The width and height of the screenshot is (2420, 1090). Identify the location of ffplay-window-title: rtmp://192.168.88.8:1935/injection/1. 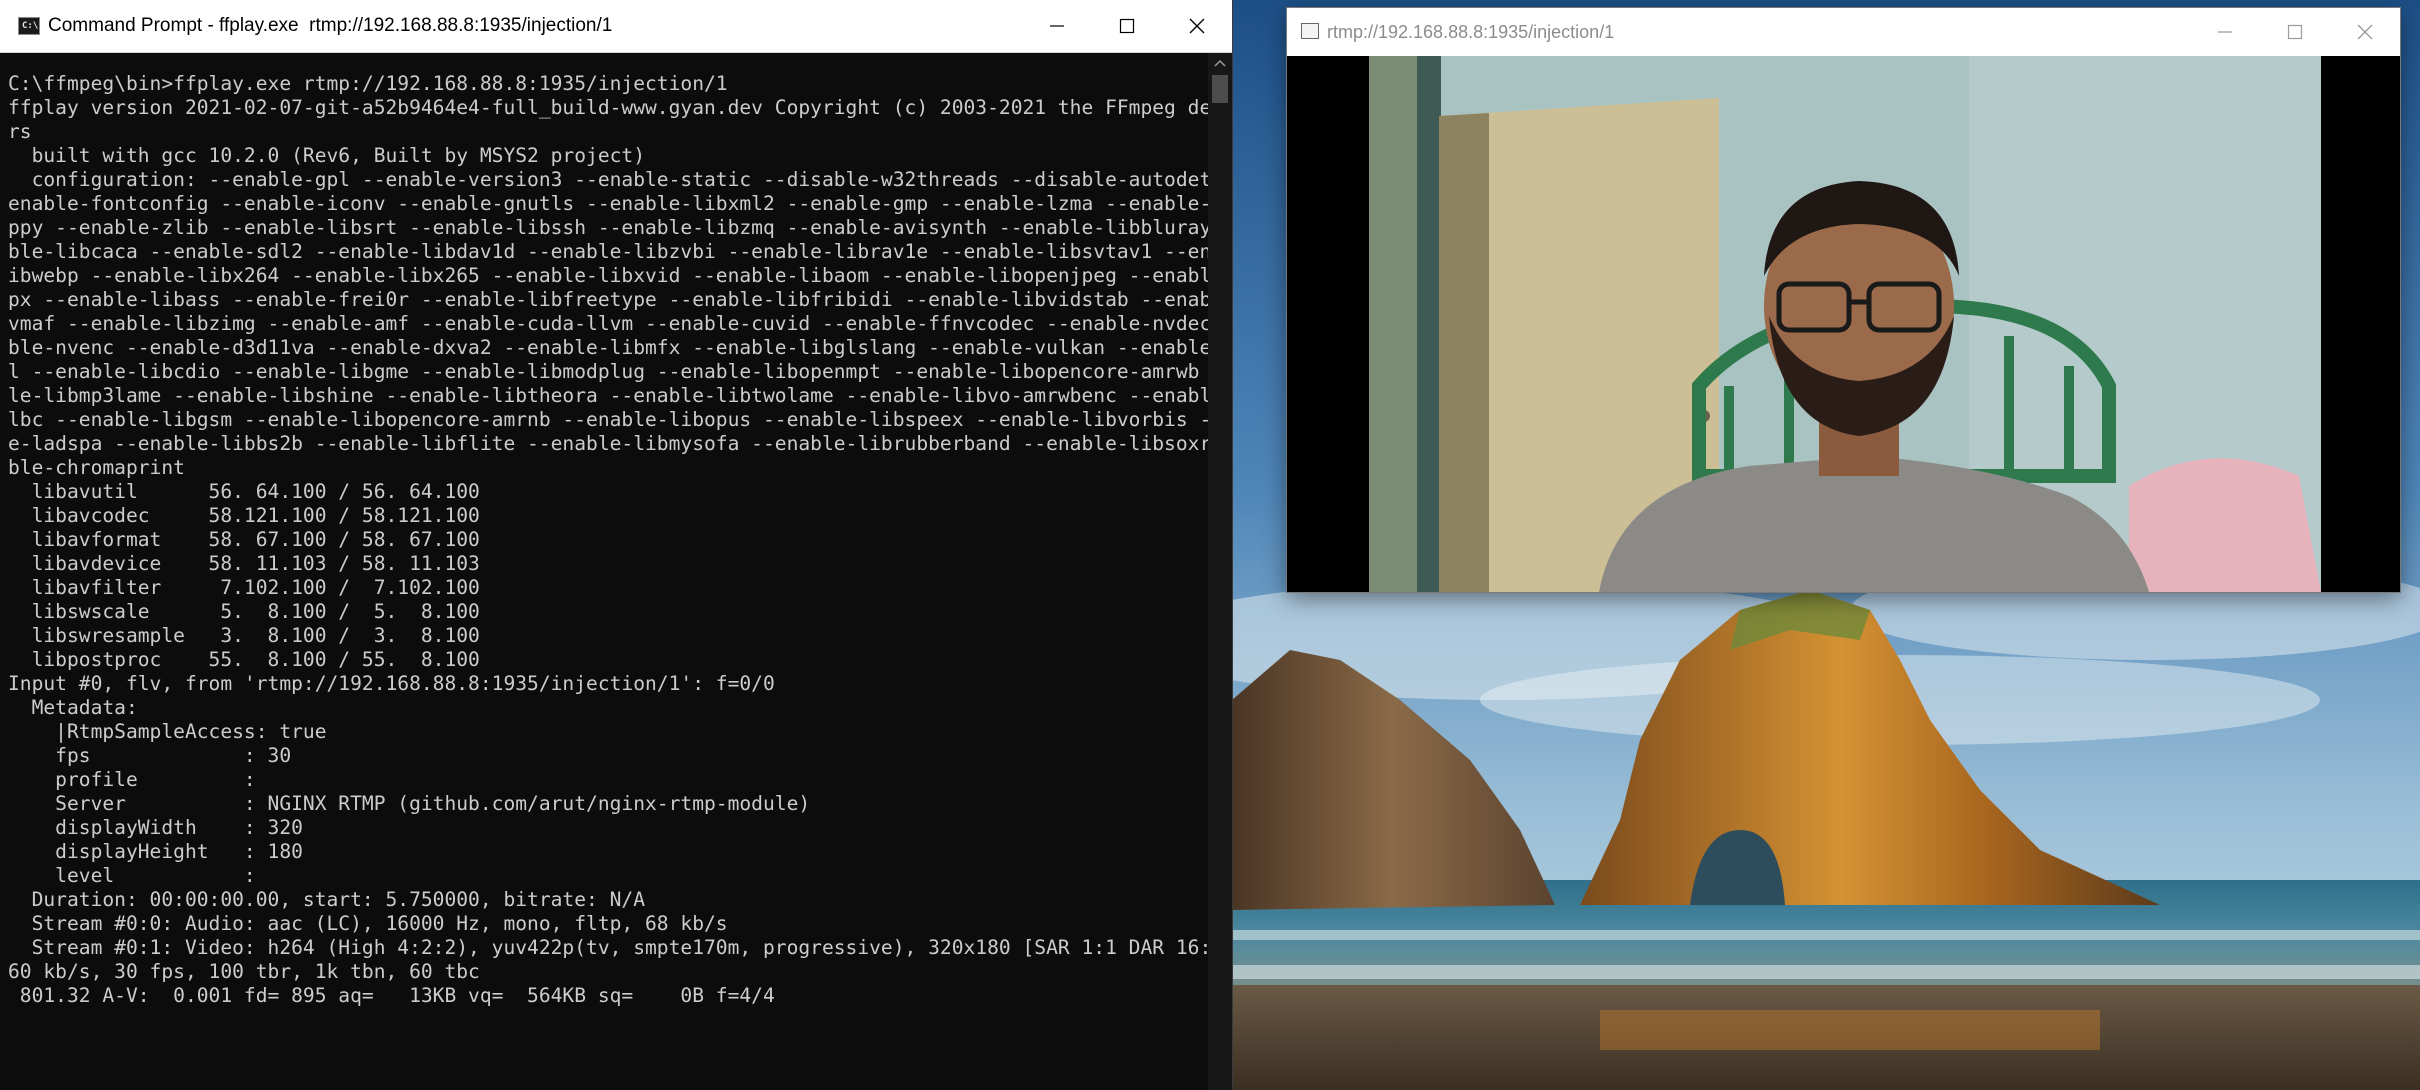
(1471, 32).